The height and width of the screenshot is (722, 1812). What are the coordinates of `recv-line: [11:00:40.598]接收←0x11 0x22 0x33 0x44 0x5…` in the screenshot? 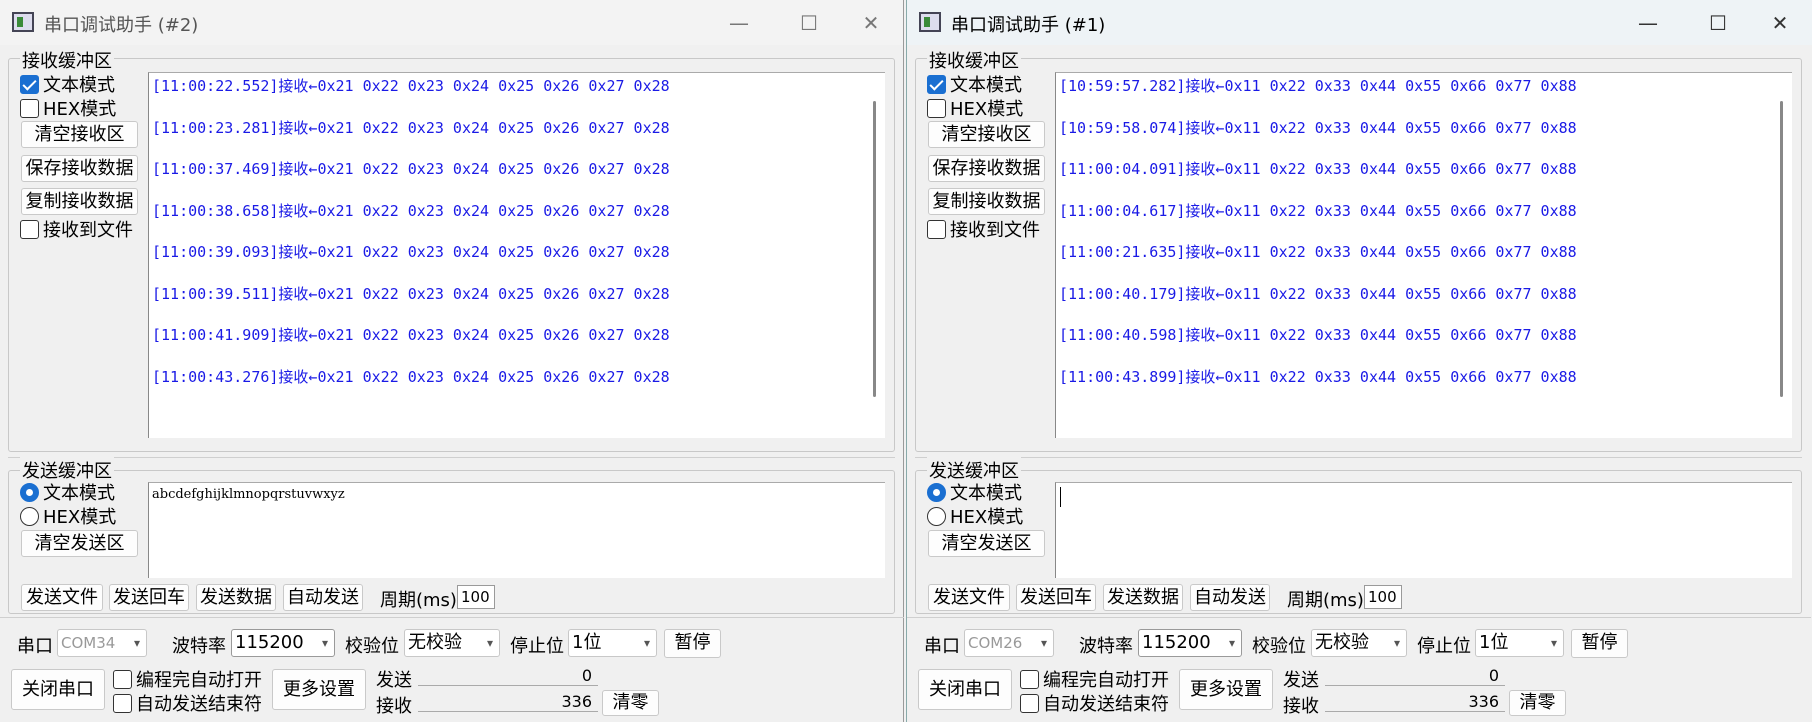 It's located at (1318, 335).